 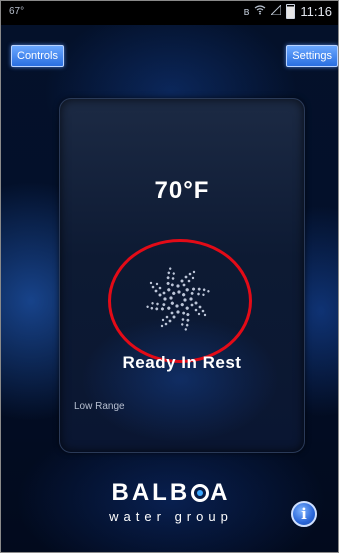 I want to click on bluetooth-icon: ʙ, so click(x=246, y=11).